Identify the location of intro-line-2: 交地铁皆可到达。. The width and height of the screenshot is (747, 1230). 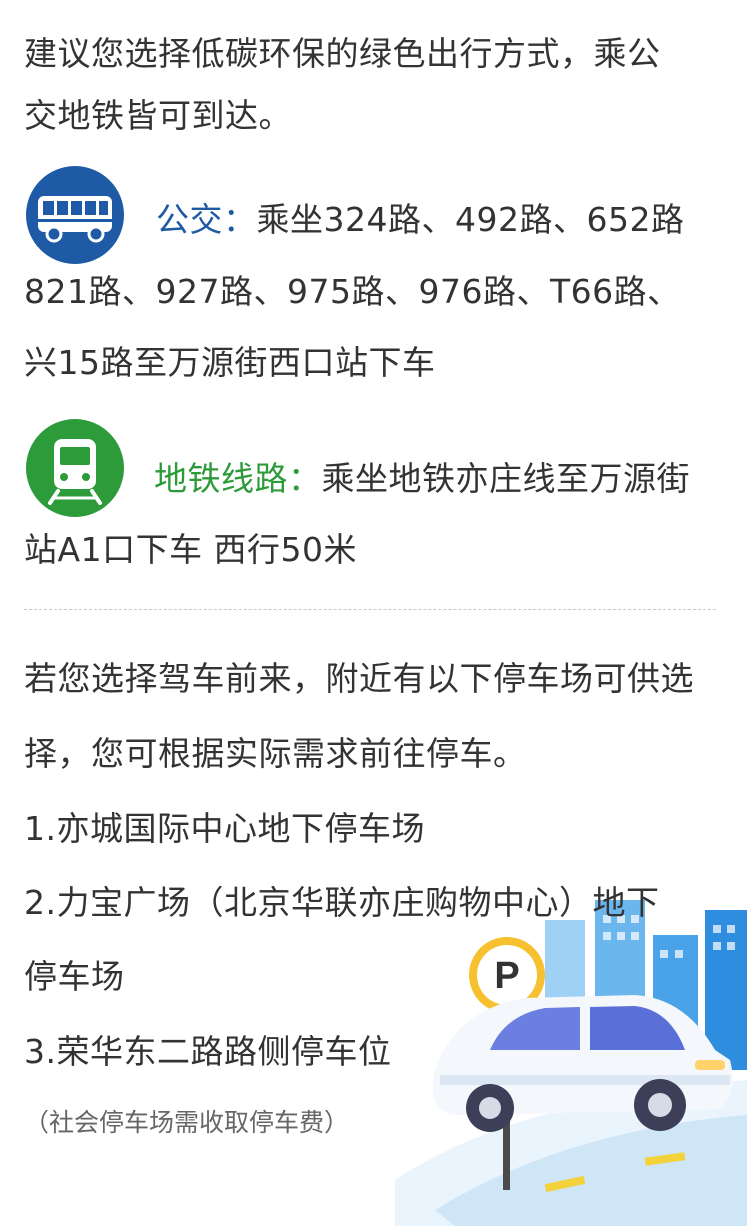
(158, 115).